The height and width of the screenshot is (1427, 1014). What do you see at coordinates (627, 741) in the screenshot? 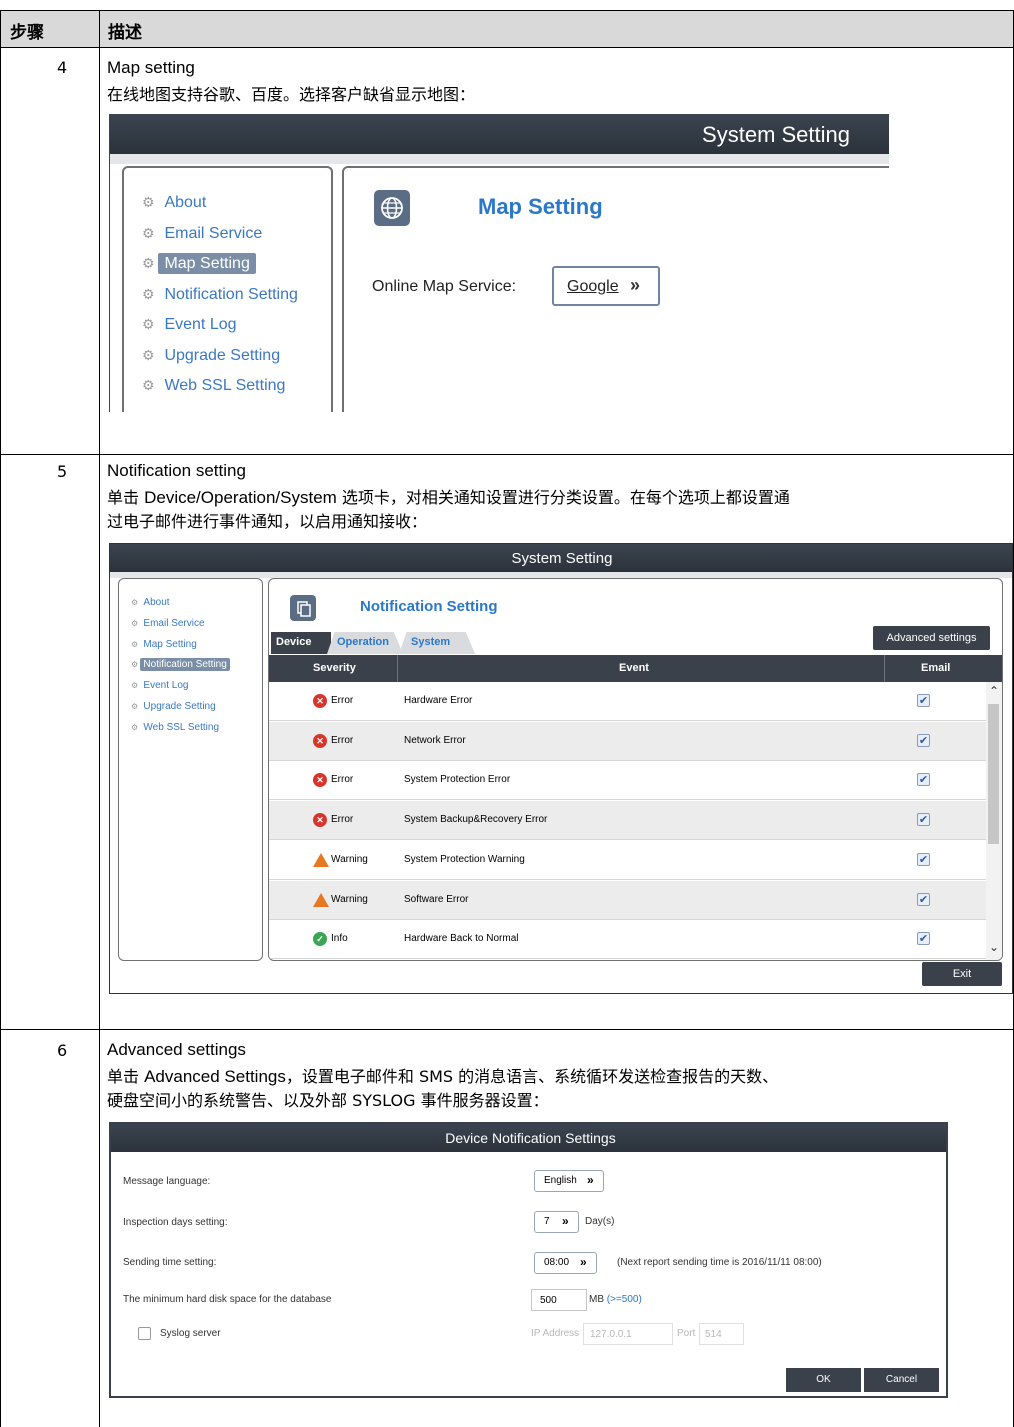
I see `table-row: ✕ Error Network Error ✔` at bounding box center [627, 741].